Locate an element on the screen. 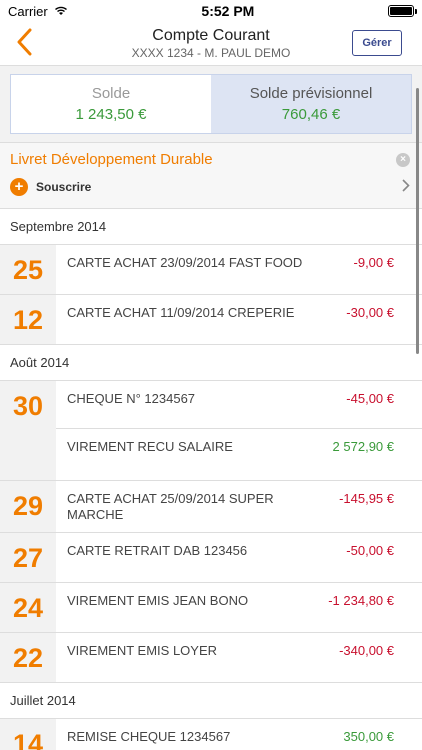 Image resolution: width=422 pixels, height=750 pixels. day-column: 24 is located at coordinates (28, 607).